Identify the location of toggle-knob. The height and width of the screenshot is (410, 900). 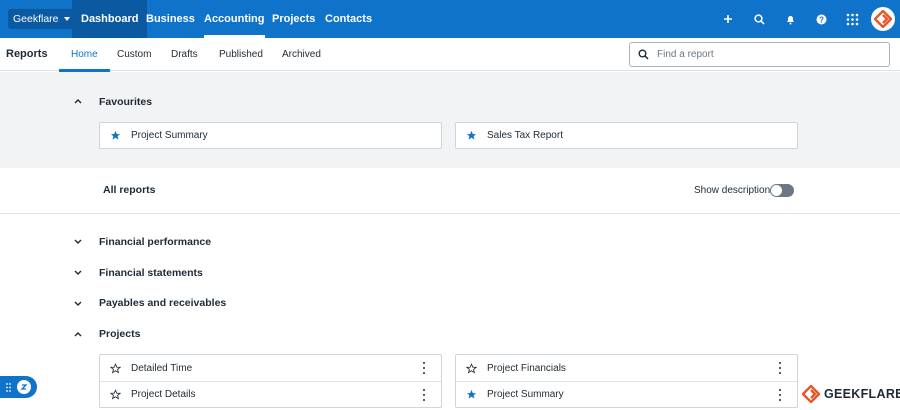
(776, 190).